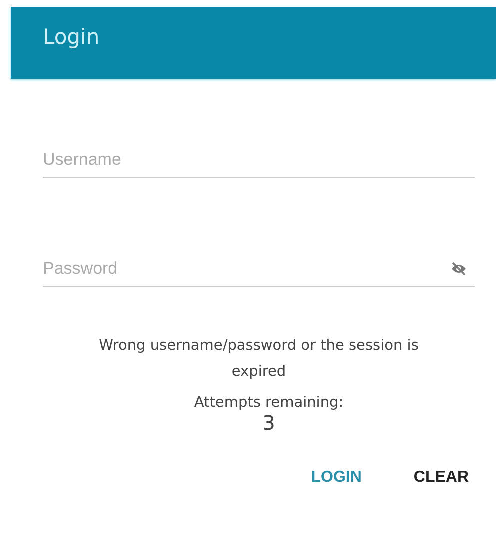 This screenshot has height=539, width=496. I want to click on username-field: Username, so click(259, 160).